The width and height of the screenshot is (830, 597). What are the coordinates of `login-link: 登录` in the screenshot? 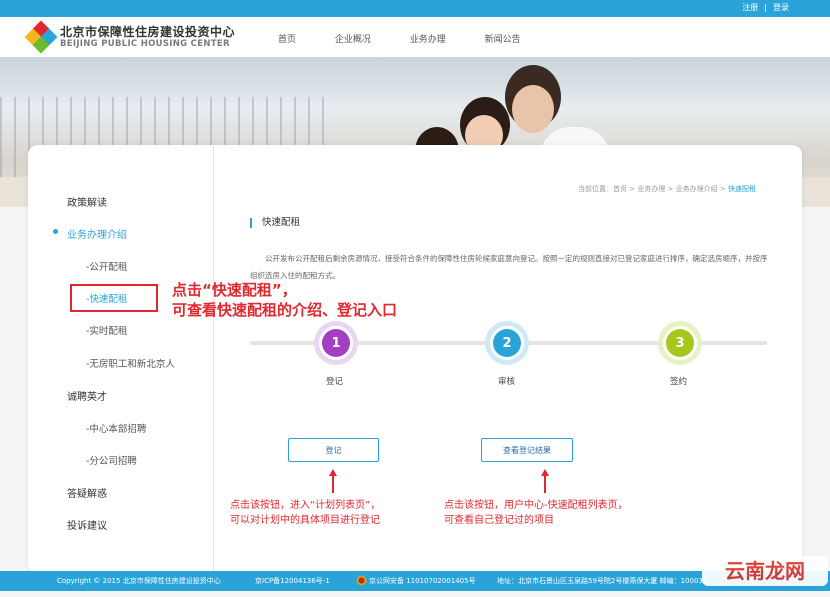 It's located at (781, 7).